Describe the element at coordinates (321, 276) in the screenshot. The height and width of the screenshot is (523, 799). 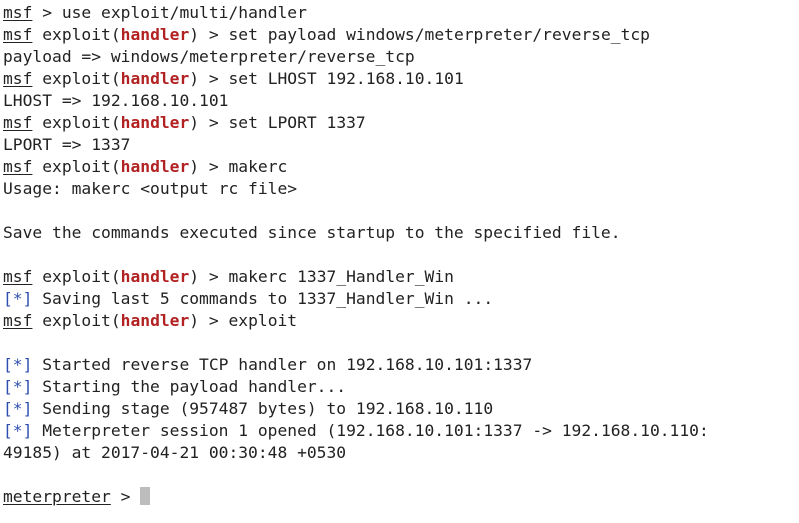
I see `command-text: ) > makerc 1337_Handler_Win` at that location.